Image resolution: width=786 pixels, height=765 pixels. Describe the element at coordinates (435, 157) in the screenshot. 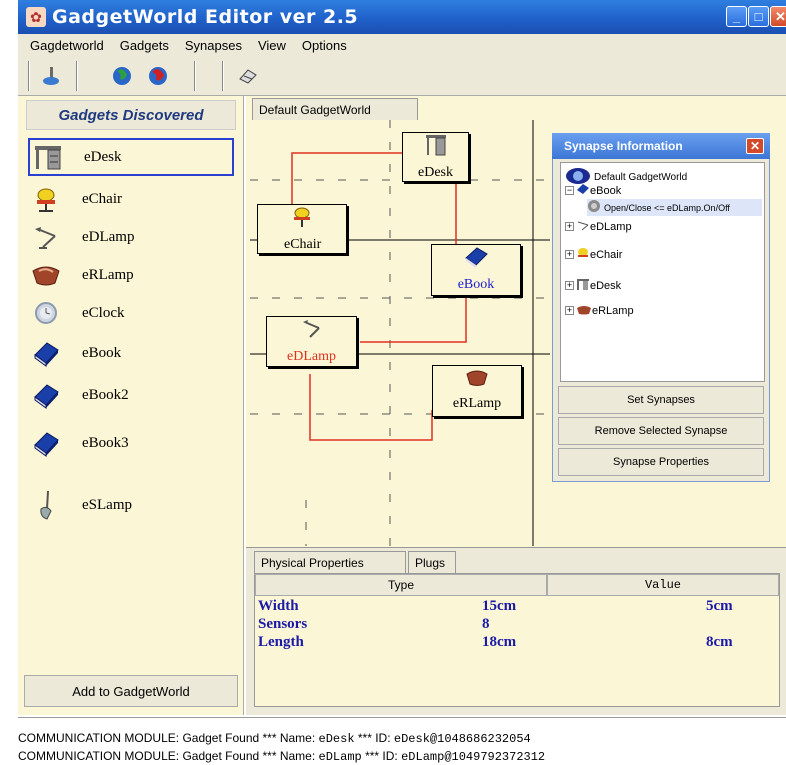

I see `world-gadget-edesk: eDesk` at that location.